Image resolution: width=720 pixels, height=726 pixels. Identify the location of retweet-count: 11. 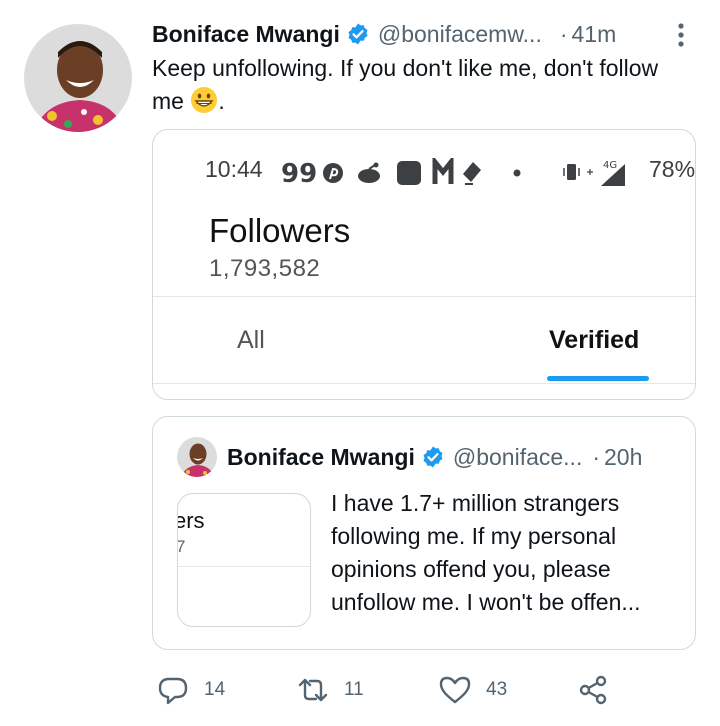
(354, 689).